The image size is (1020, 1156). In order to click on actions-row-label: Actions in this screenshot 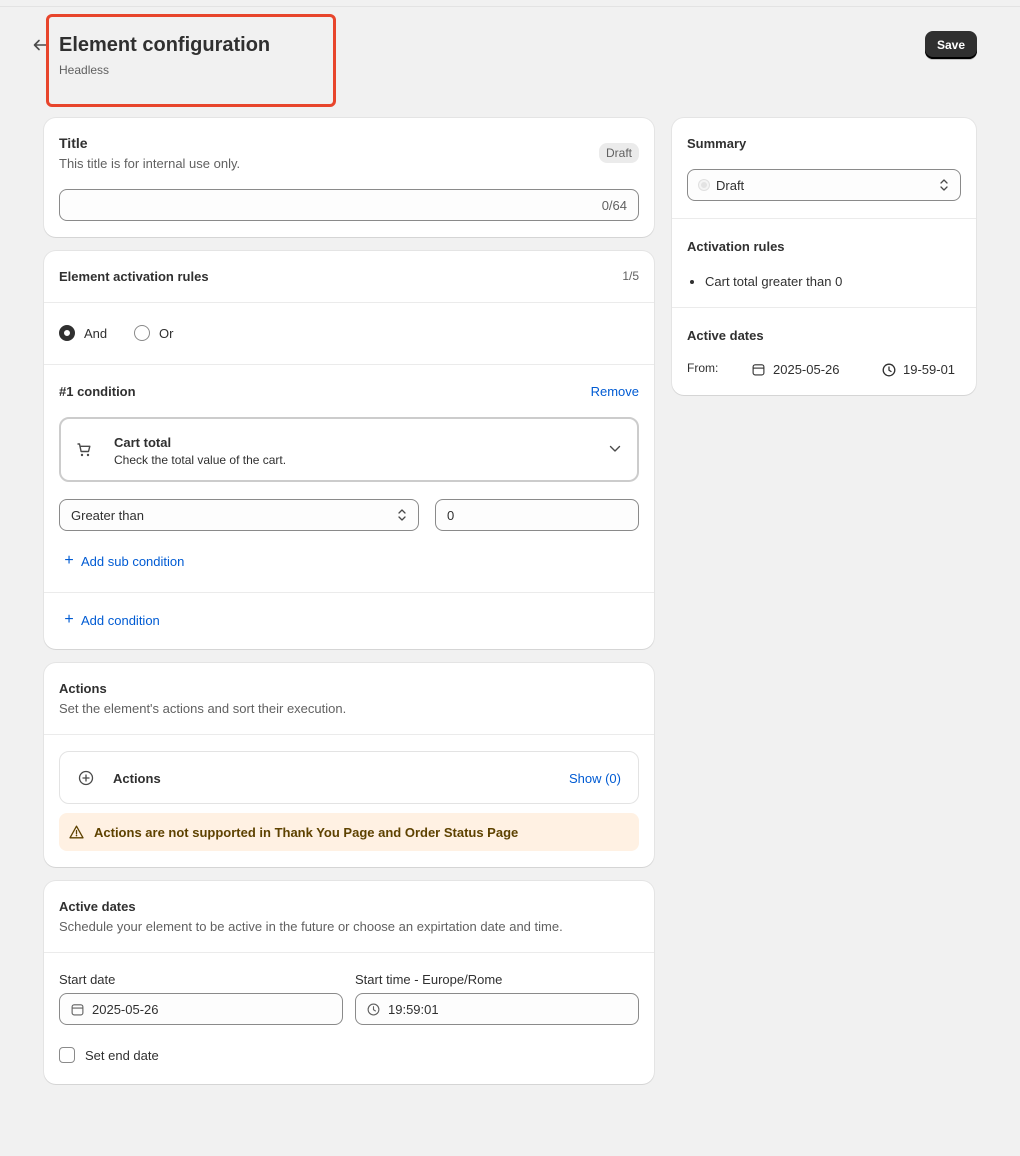, I will do `click(137, 778)`.